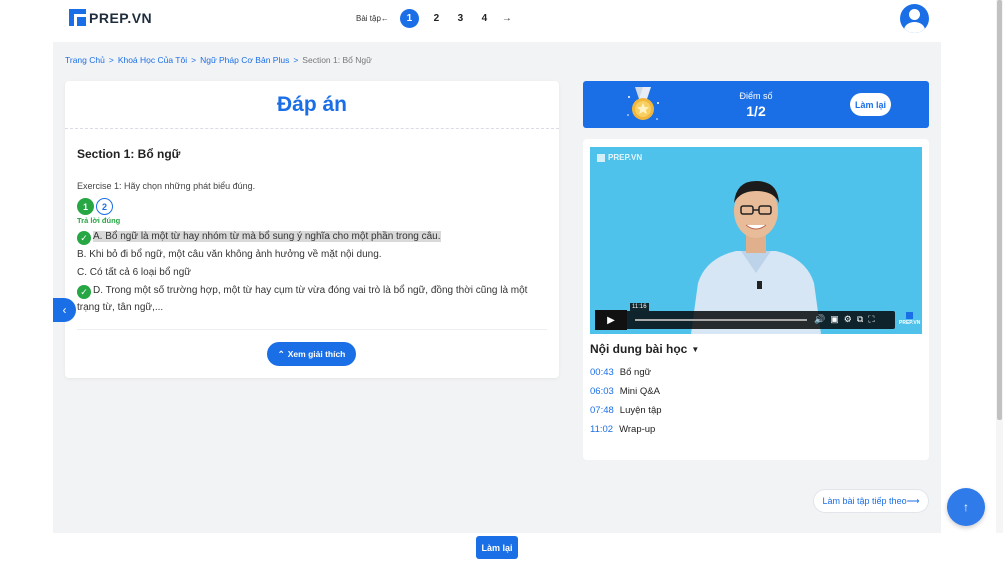  I want to click on toc-item: 07:48 Luyện tập, so click(626, 410).